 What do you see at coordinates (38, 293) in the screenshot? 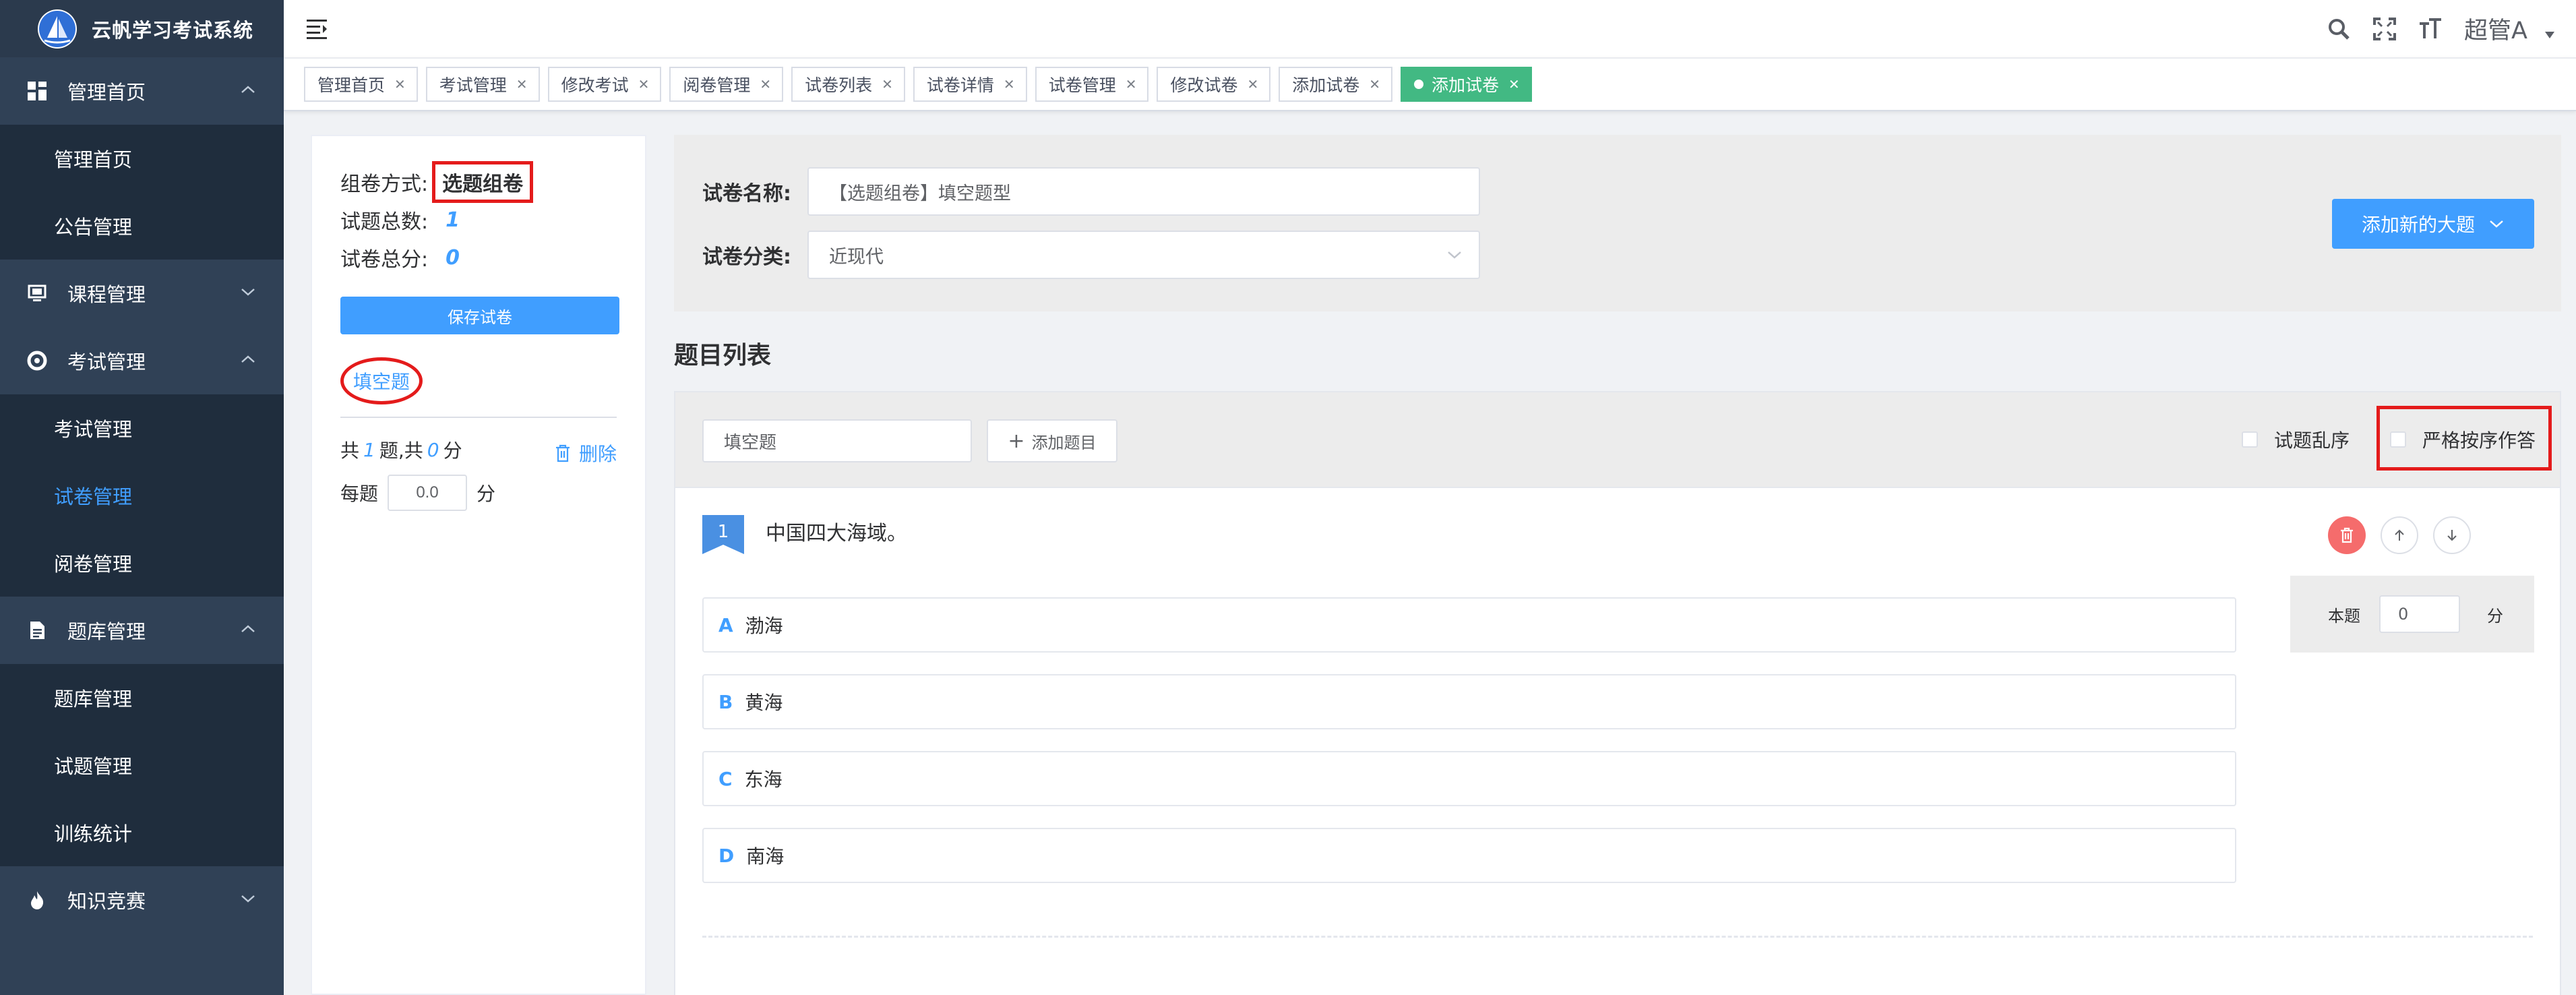
I see `monitor-icon` at bounding box center [38, 293].